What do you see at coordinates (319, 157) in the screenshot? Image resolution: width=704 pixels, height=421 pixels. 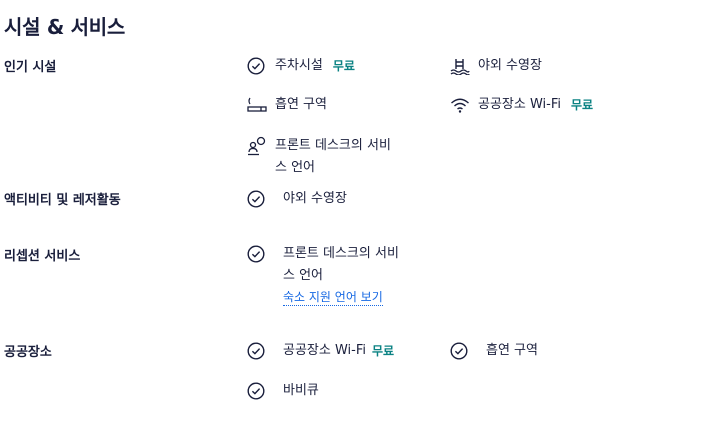 I see `facility-front-desk-languages: 프론트 데스크의 서비 스 언어` at bounding box center [319, 157].